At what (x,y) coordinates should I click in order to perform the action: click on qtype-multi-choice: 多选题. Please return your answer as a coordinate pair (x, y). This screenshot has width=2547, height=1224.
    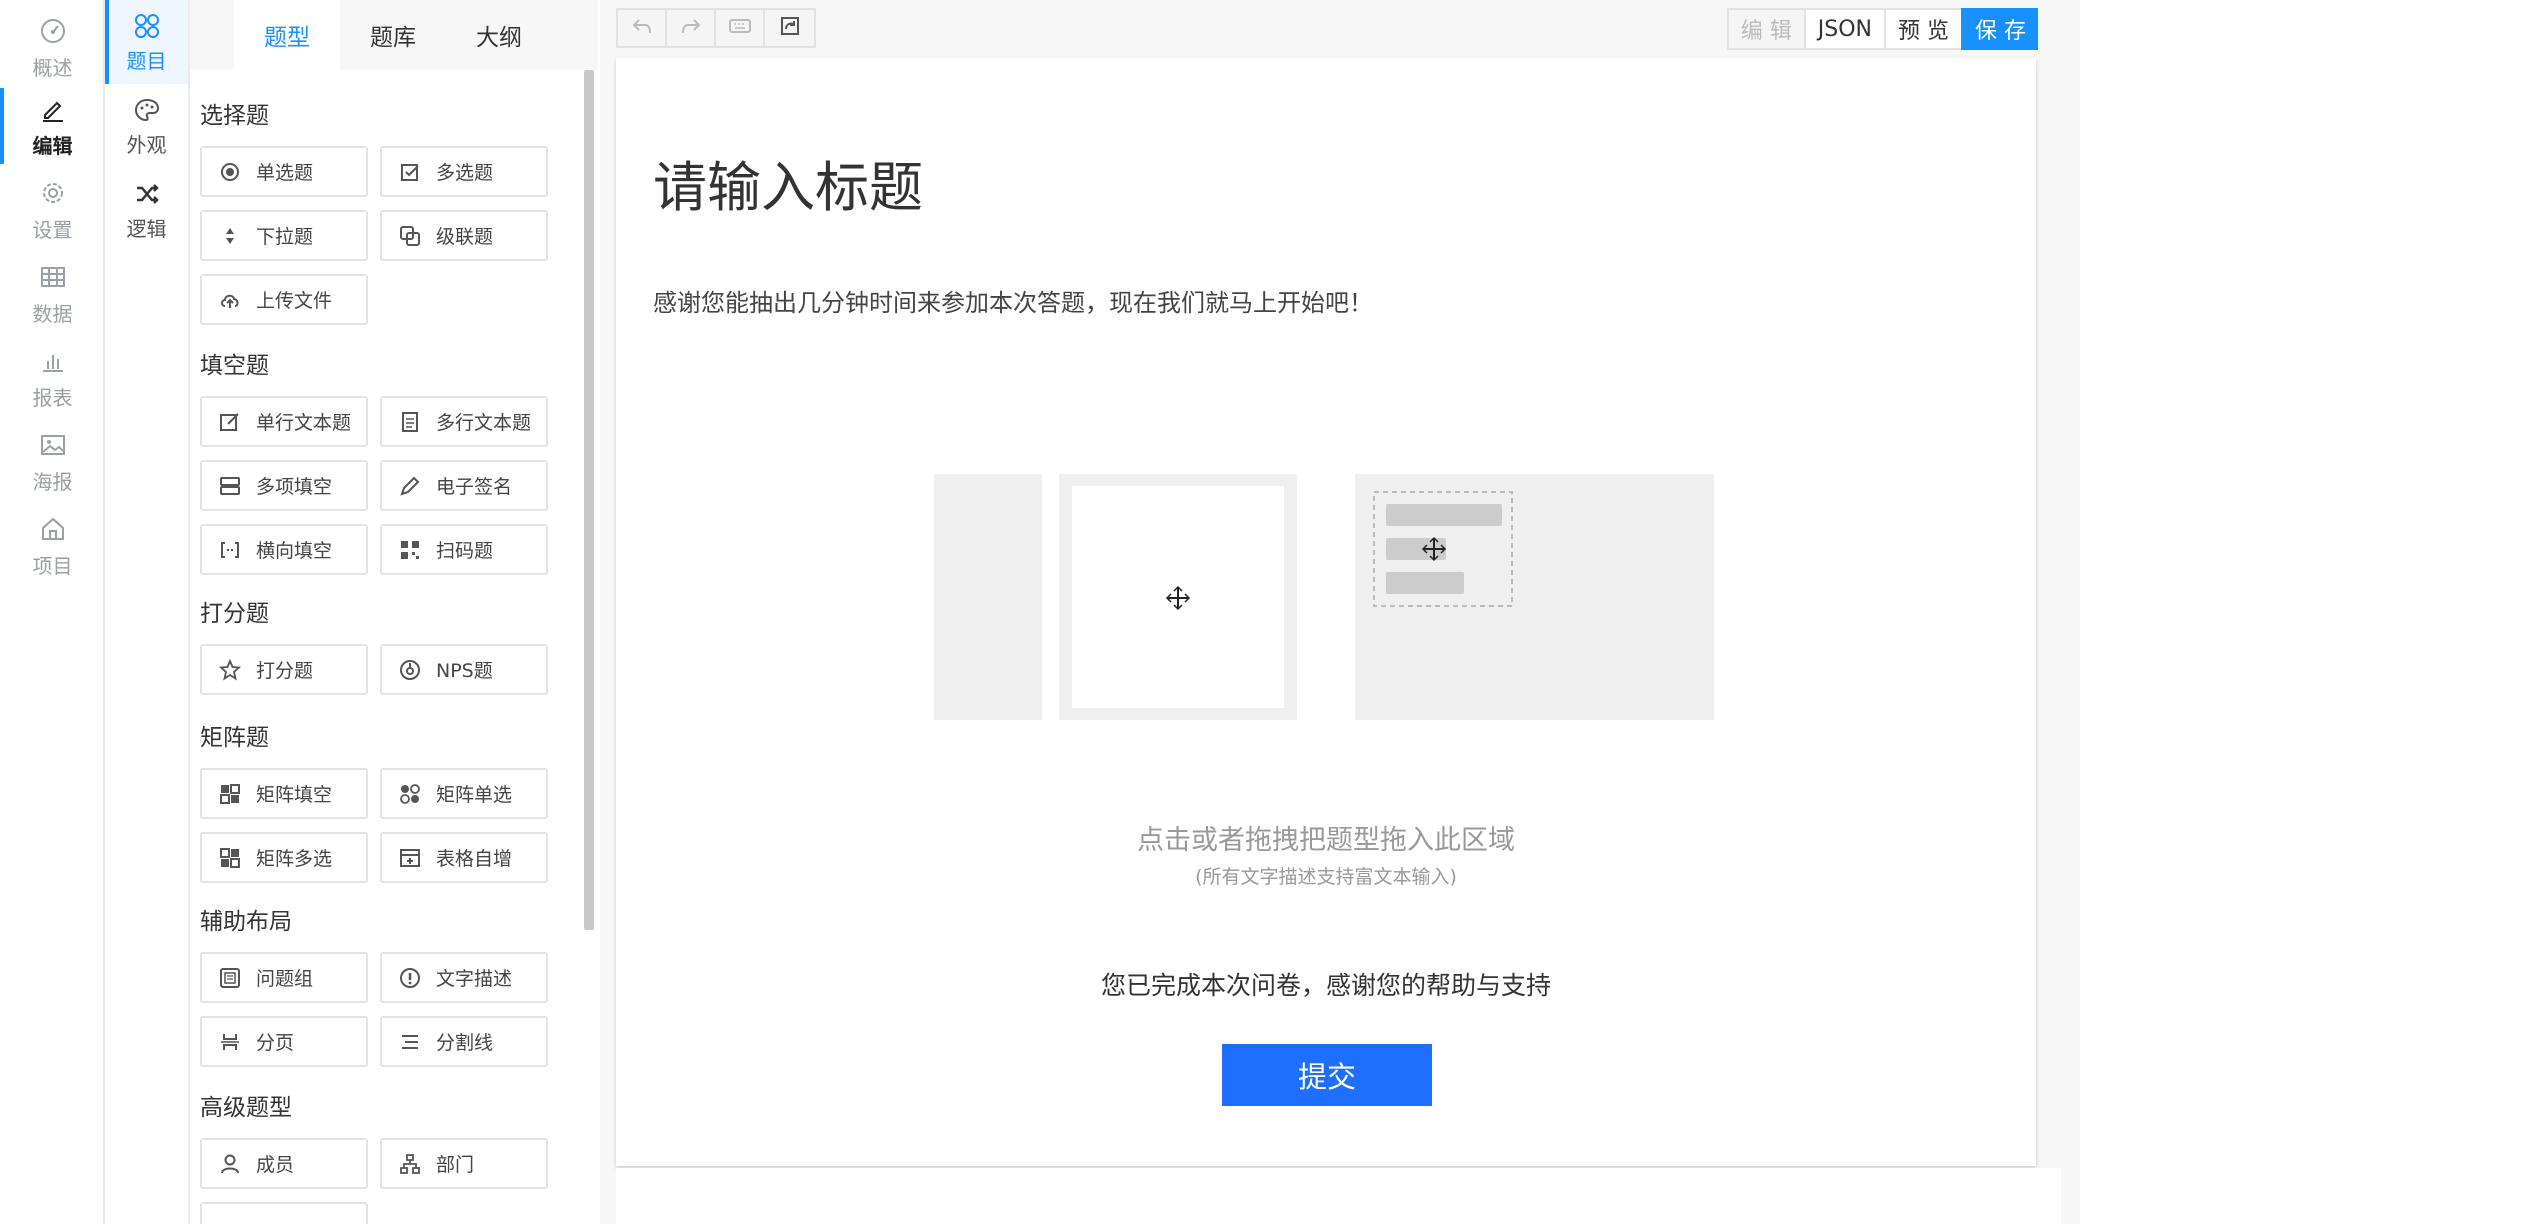
    Looking at the image, I should click on (464, 171).